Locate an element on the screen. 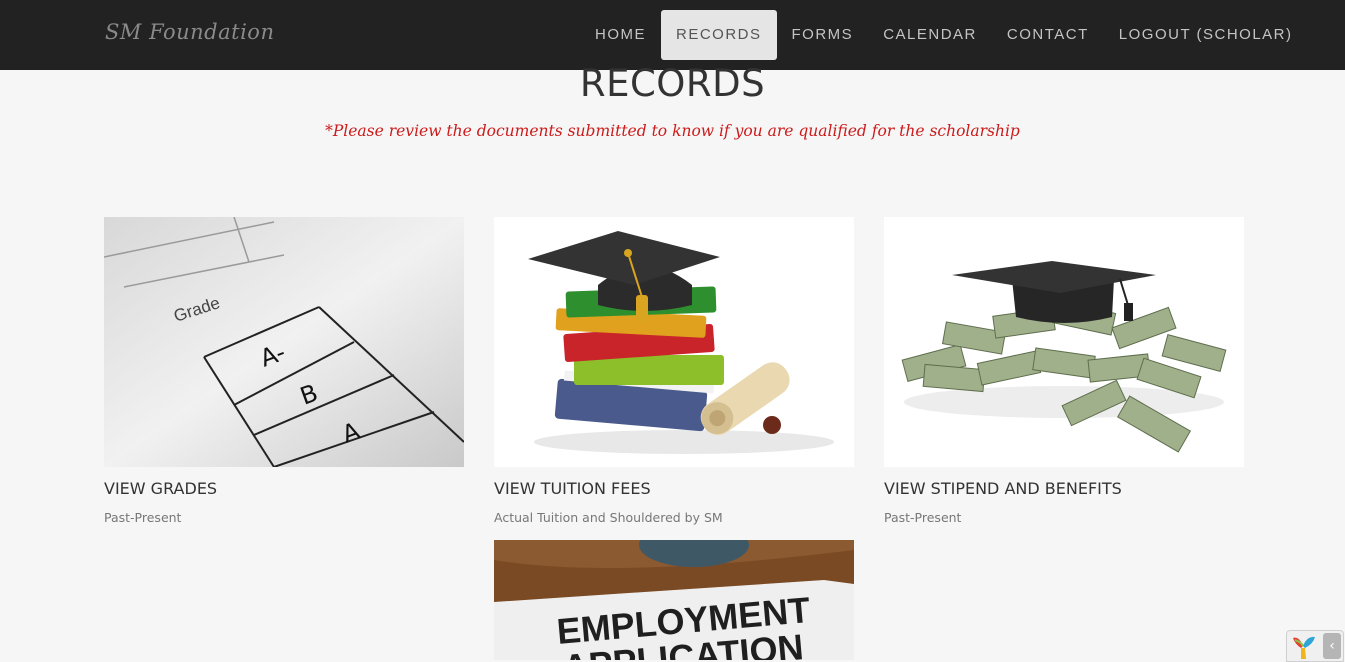 The height and width of the screenshot is (662, 1345). brand-logo: SM Foundation is located at coordinates (189, 32).